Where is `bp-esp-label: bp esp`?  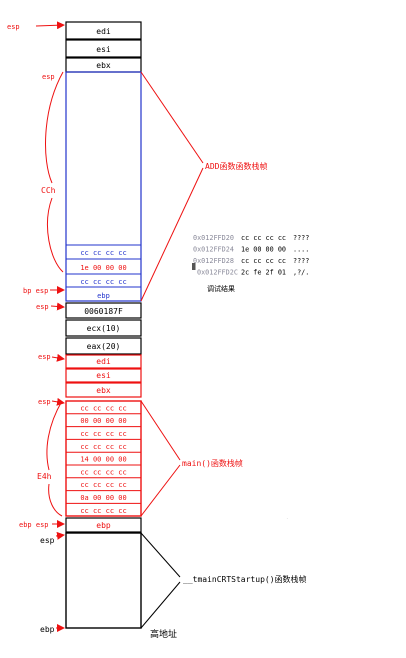 bp-esp-label: bp esp is located at coordinates (35, 291).